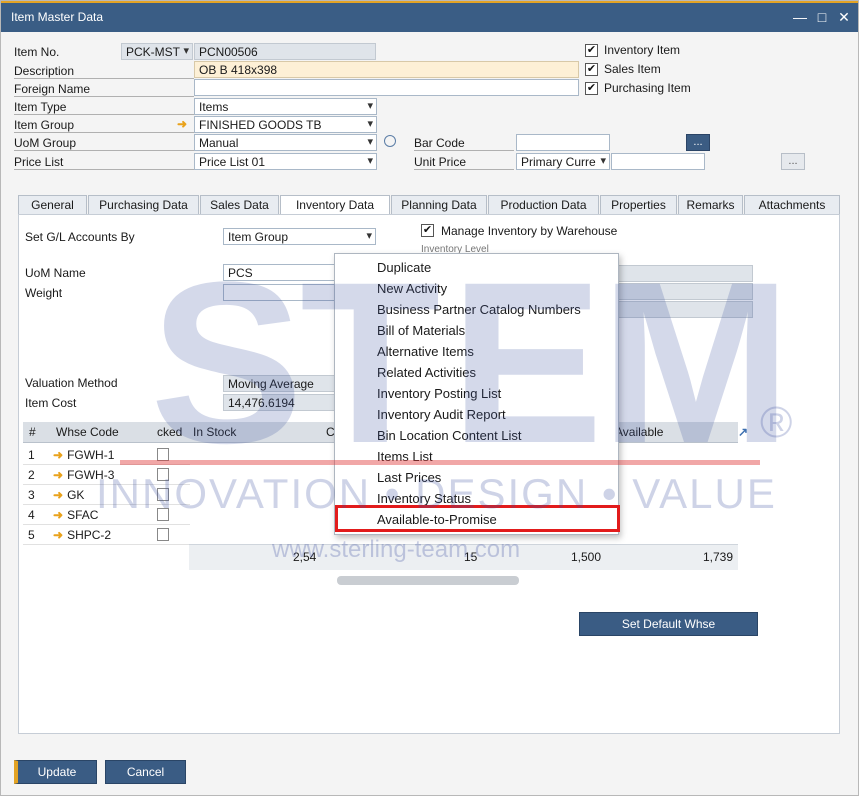 The width and height of the screenshot is (859, 796). What do you see at coordinates (428, 580) in the screenshot?
I see `grid-horizontal-scrollbar` at bounding box center [428, 580].